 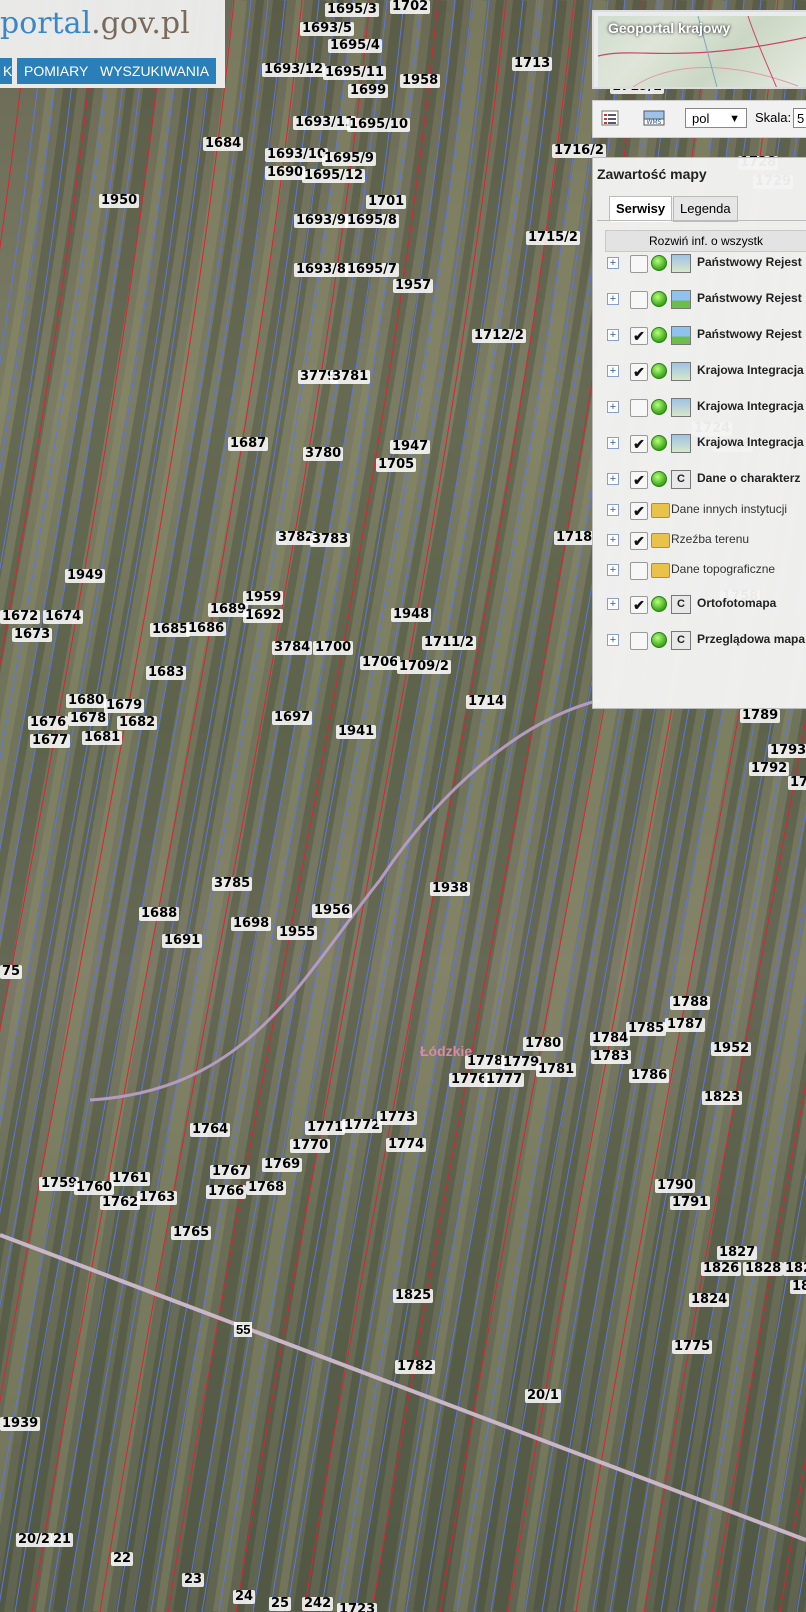 I want to click on tab-divider, so click(x=701, y=220).